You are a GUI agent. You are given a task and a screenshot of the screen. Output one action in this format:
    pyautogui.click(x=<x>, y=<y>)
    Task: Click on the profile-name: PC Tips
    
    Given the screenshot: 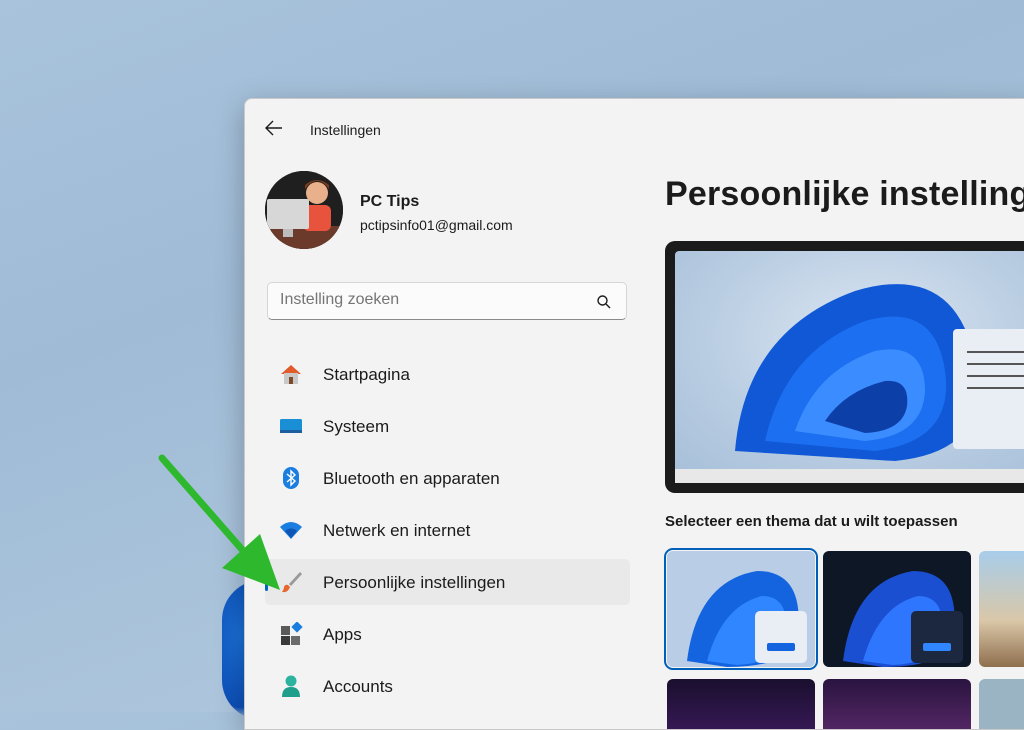 What is the action you would take?
    pyautogui.click(x=390, y=201)
    